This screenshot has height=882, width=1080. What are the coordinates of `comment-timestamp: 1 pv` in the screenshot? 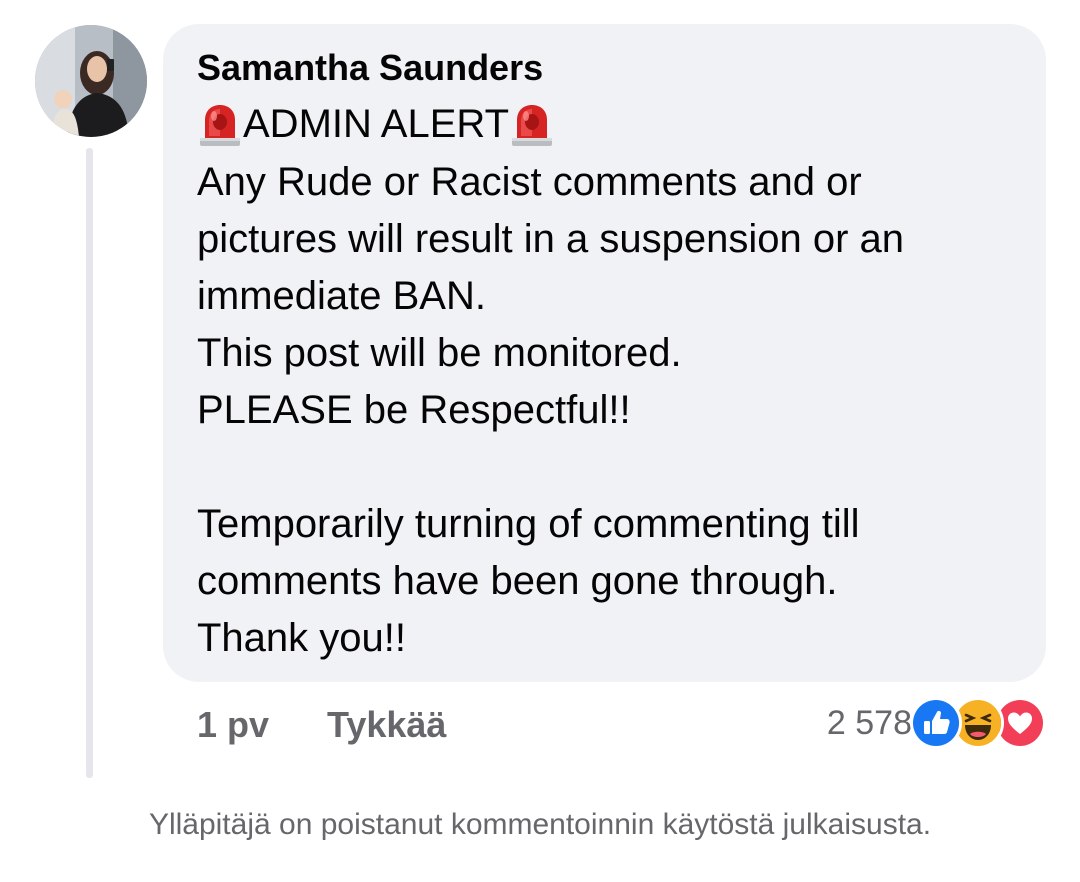 It's located at (233, 725).